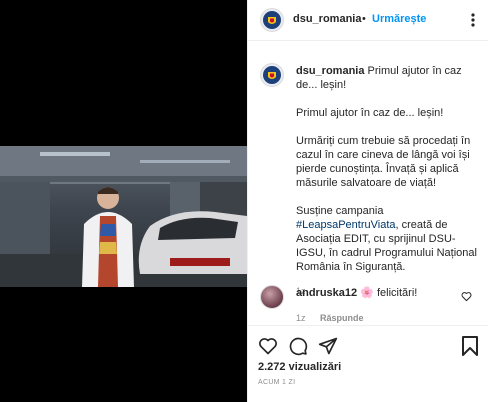 Image resolution: width=488 pixels, height=402 pixels. I want to click on caption-text-before-hashtag: Susține campania, so click(340, 211).